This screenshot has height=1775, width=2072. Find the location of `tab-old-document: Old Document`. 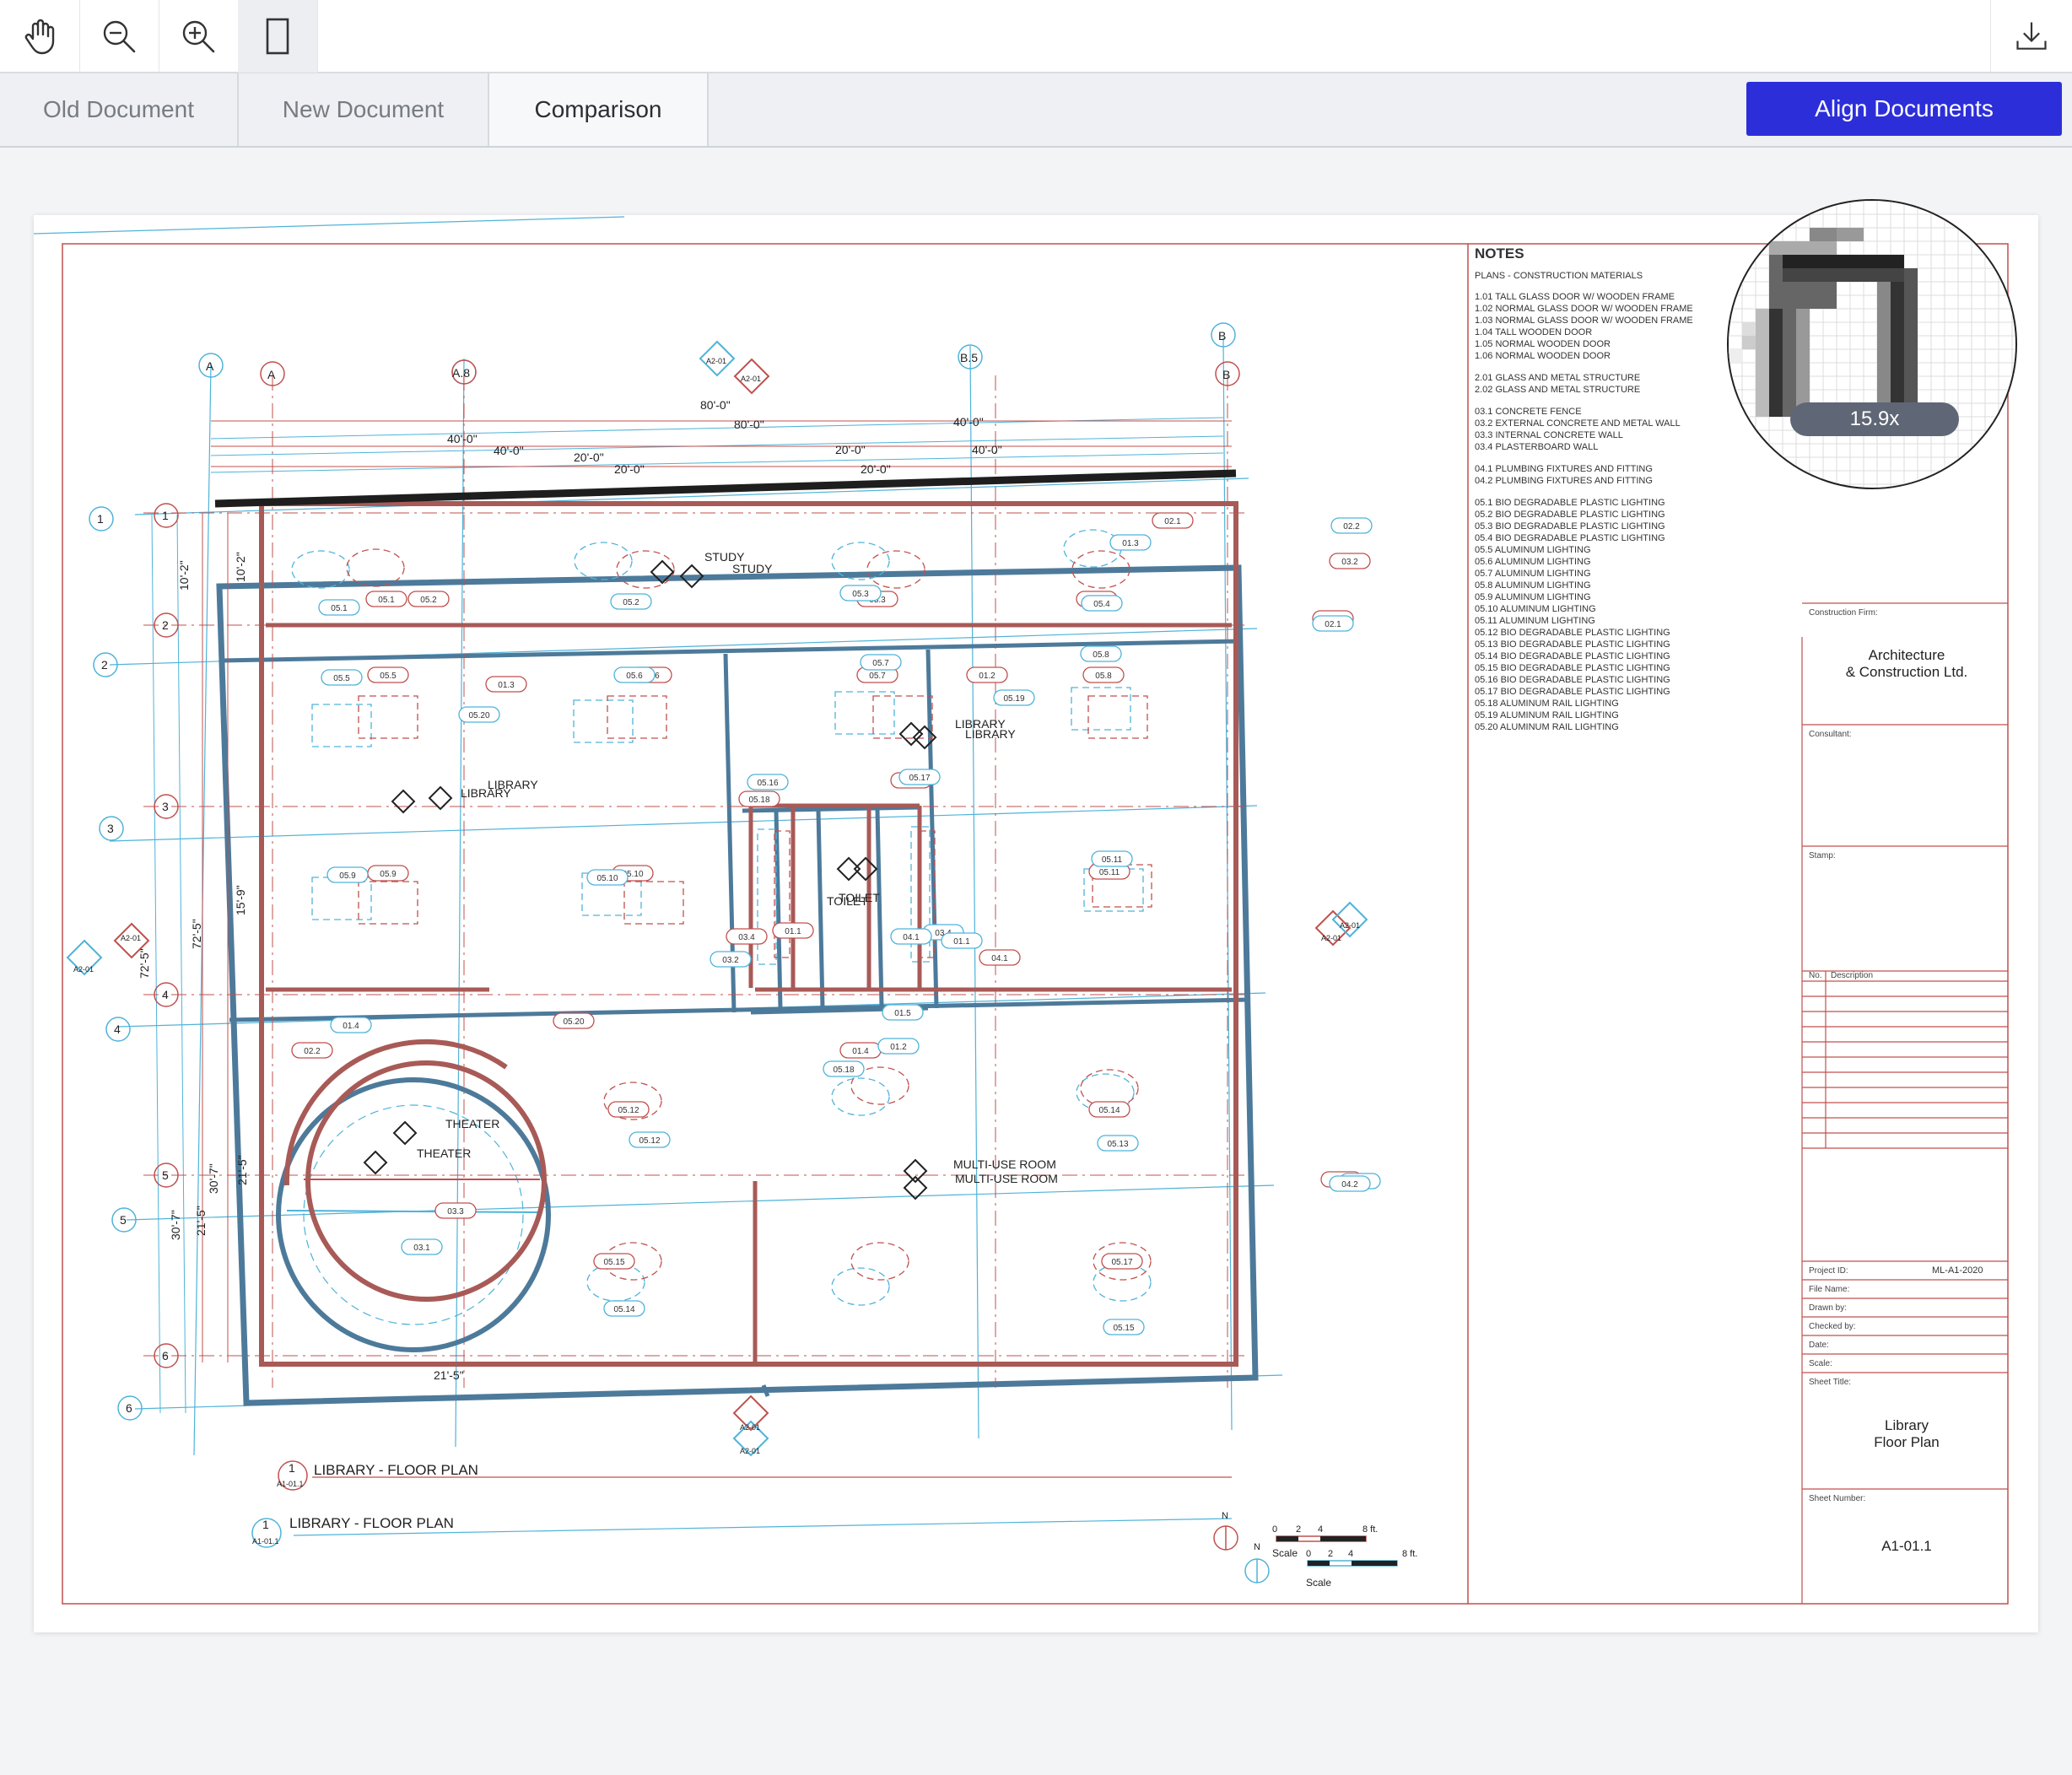

tab-old-document: Old Document is located at coordinates (119, 110).